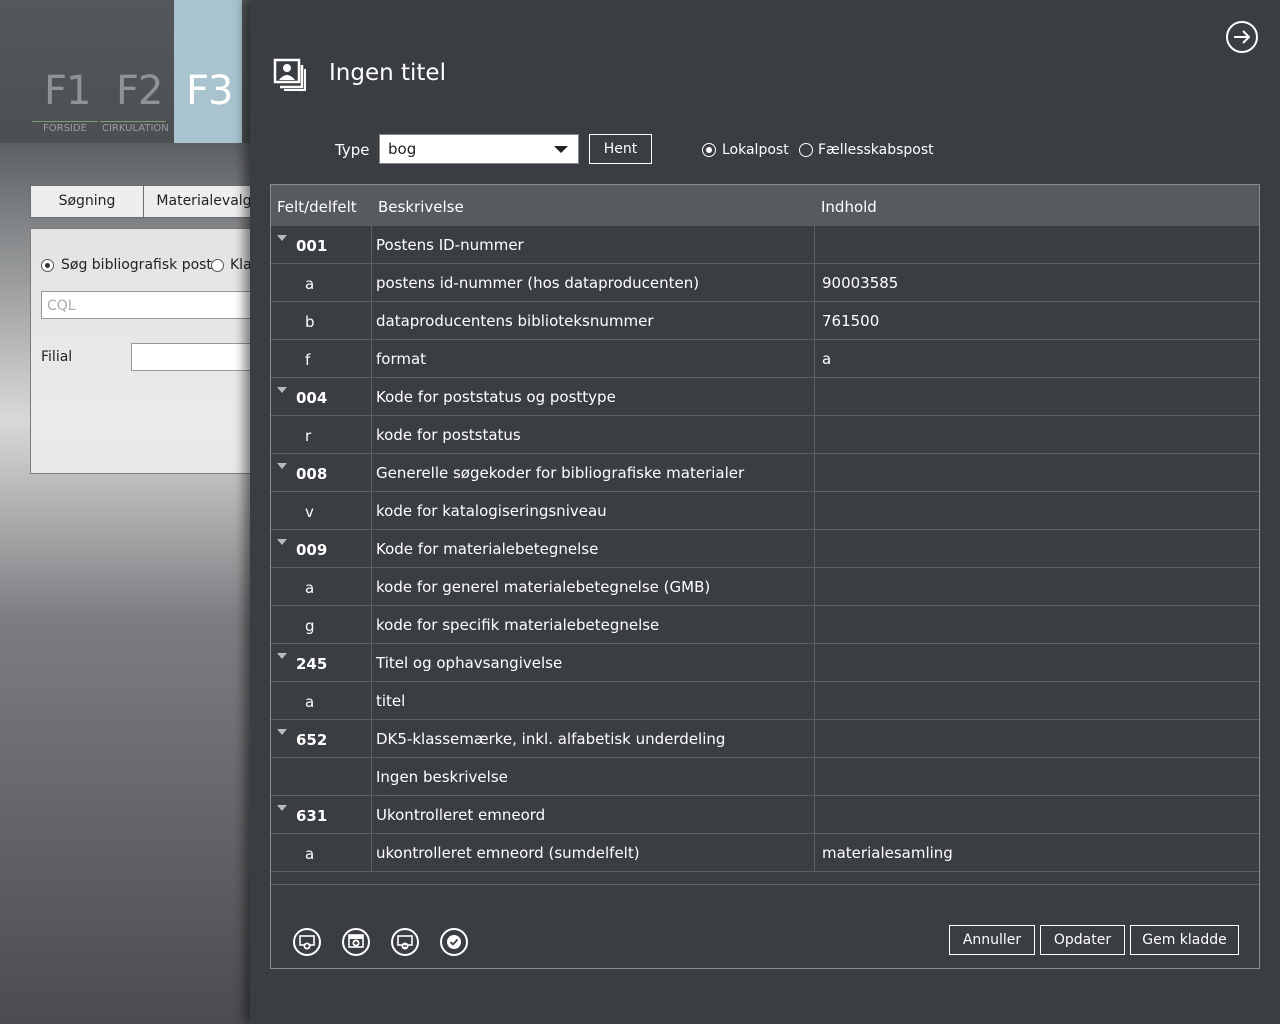  Describe the element at coordinates (593, 700) in the screenshot. I see `cell-beskrivelse: titel` at that location.